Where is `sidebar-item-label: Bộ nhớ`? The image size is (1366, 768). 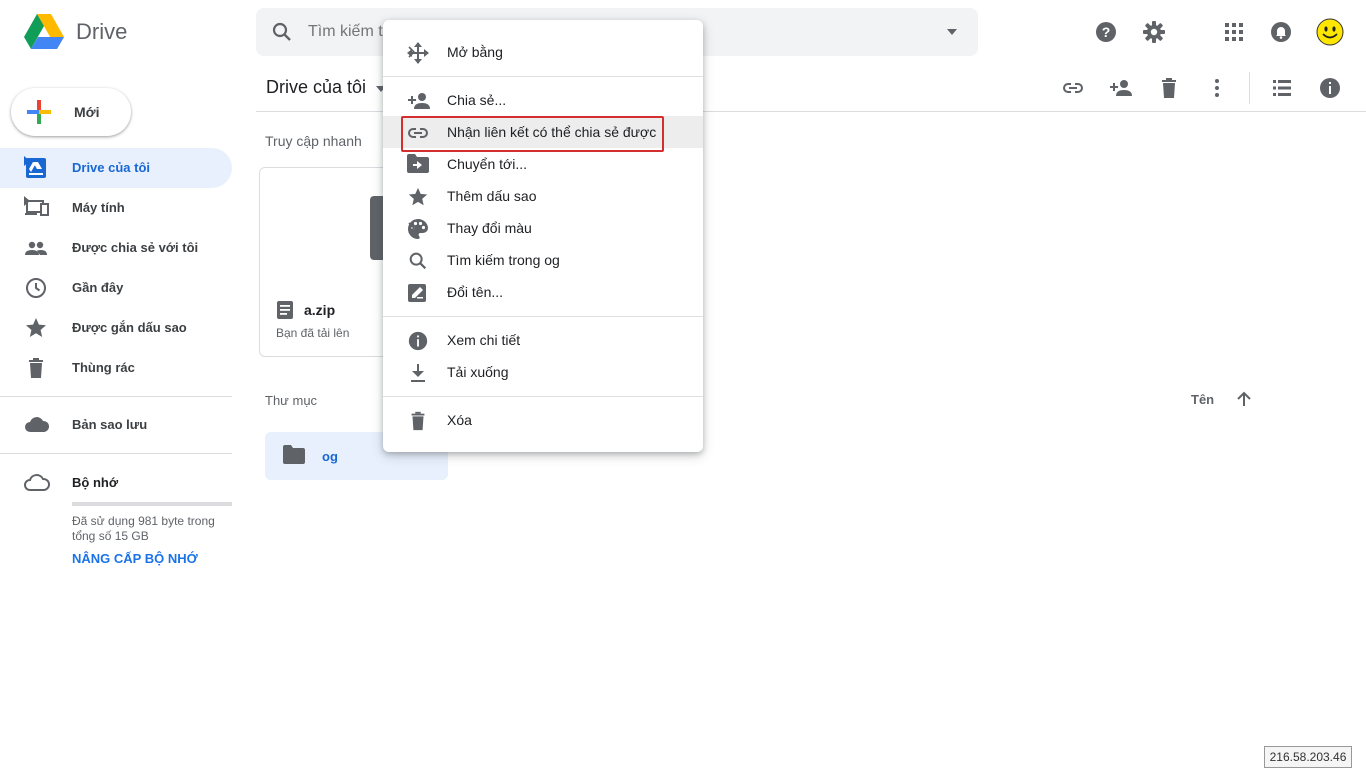
sidebar-item-label: Bộ nhớ is located at coordinates (95, 482).